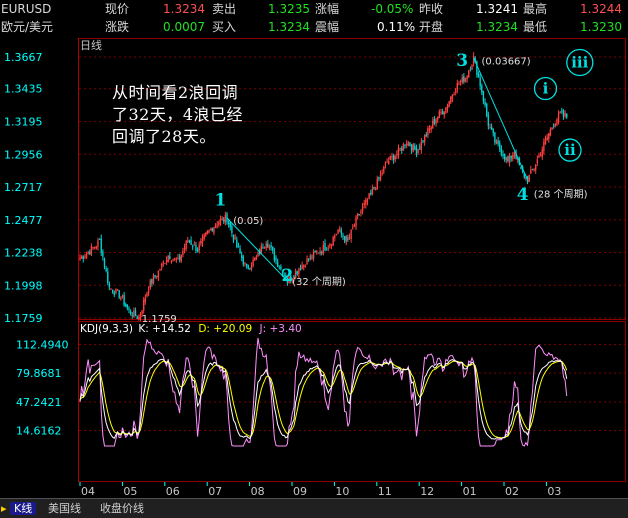 Image resolution: width=628 pixels, height=518 pixels. What do you see at coordinates (64, 508) in the screenshot?
I see `tab-us-line: 美国线` at bounding box center [64, 508].